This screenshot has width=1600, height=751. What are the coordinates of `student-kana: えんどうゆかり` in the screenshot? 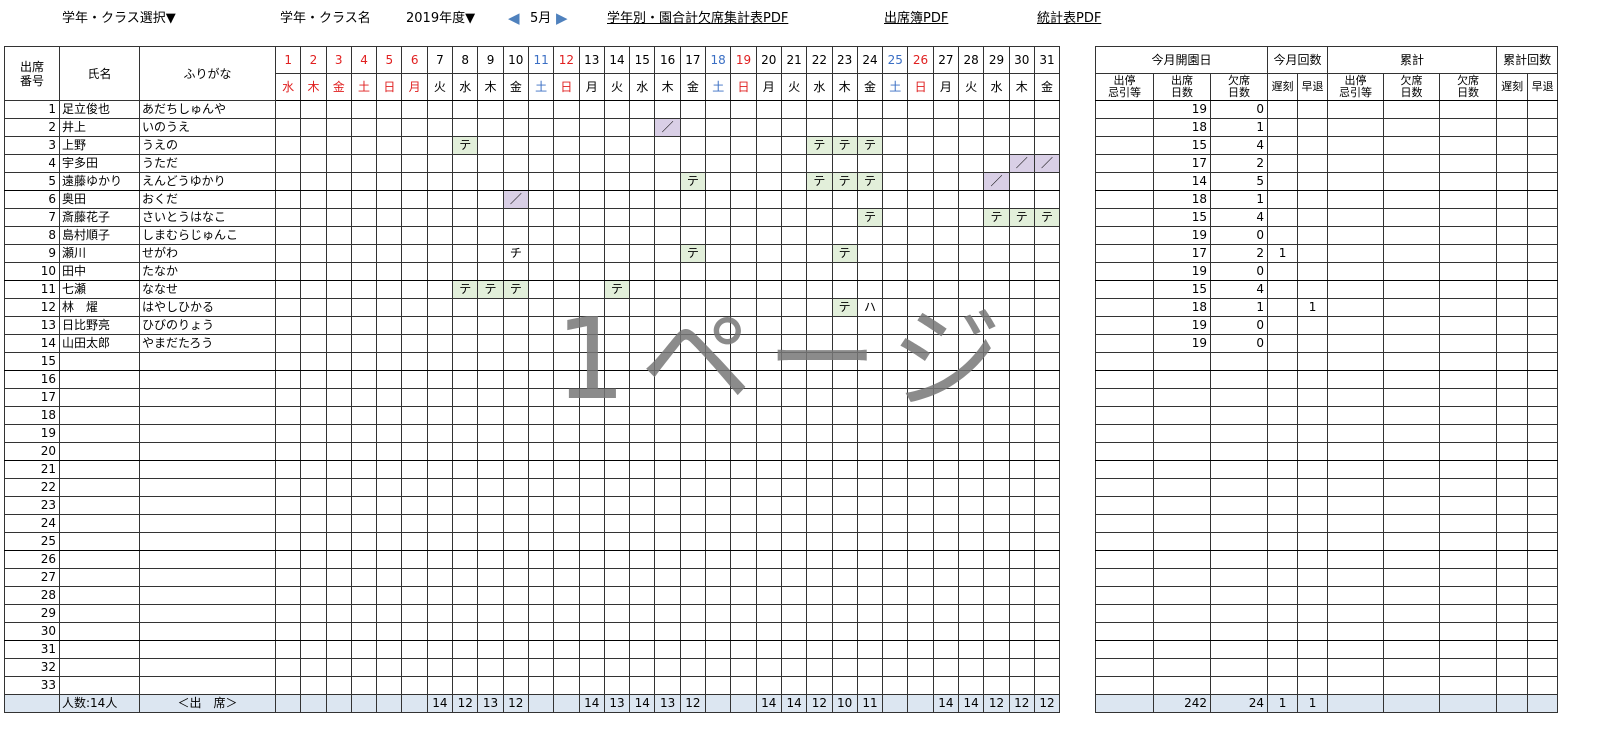 It's located at (207, 181).